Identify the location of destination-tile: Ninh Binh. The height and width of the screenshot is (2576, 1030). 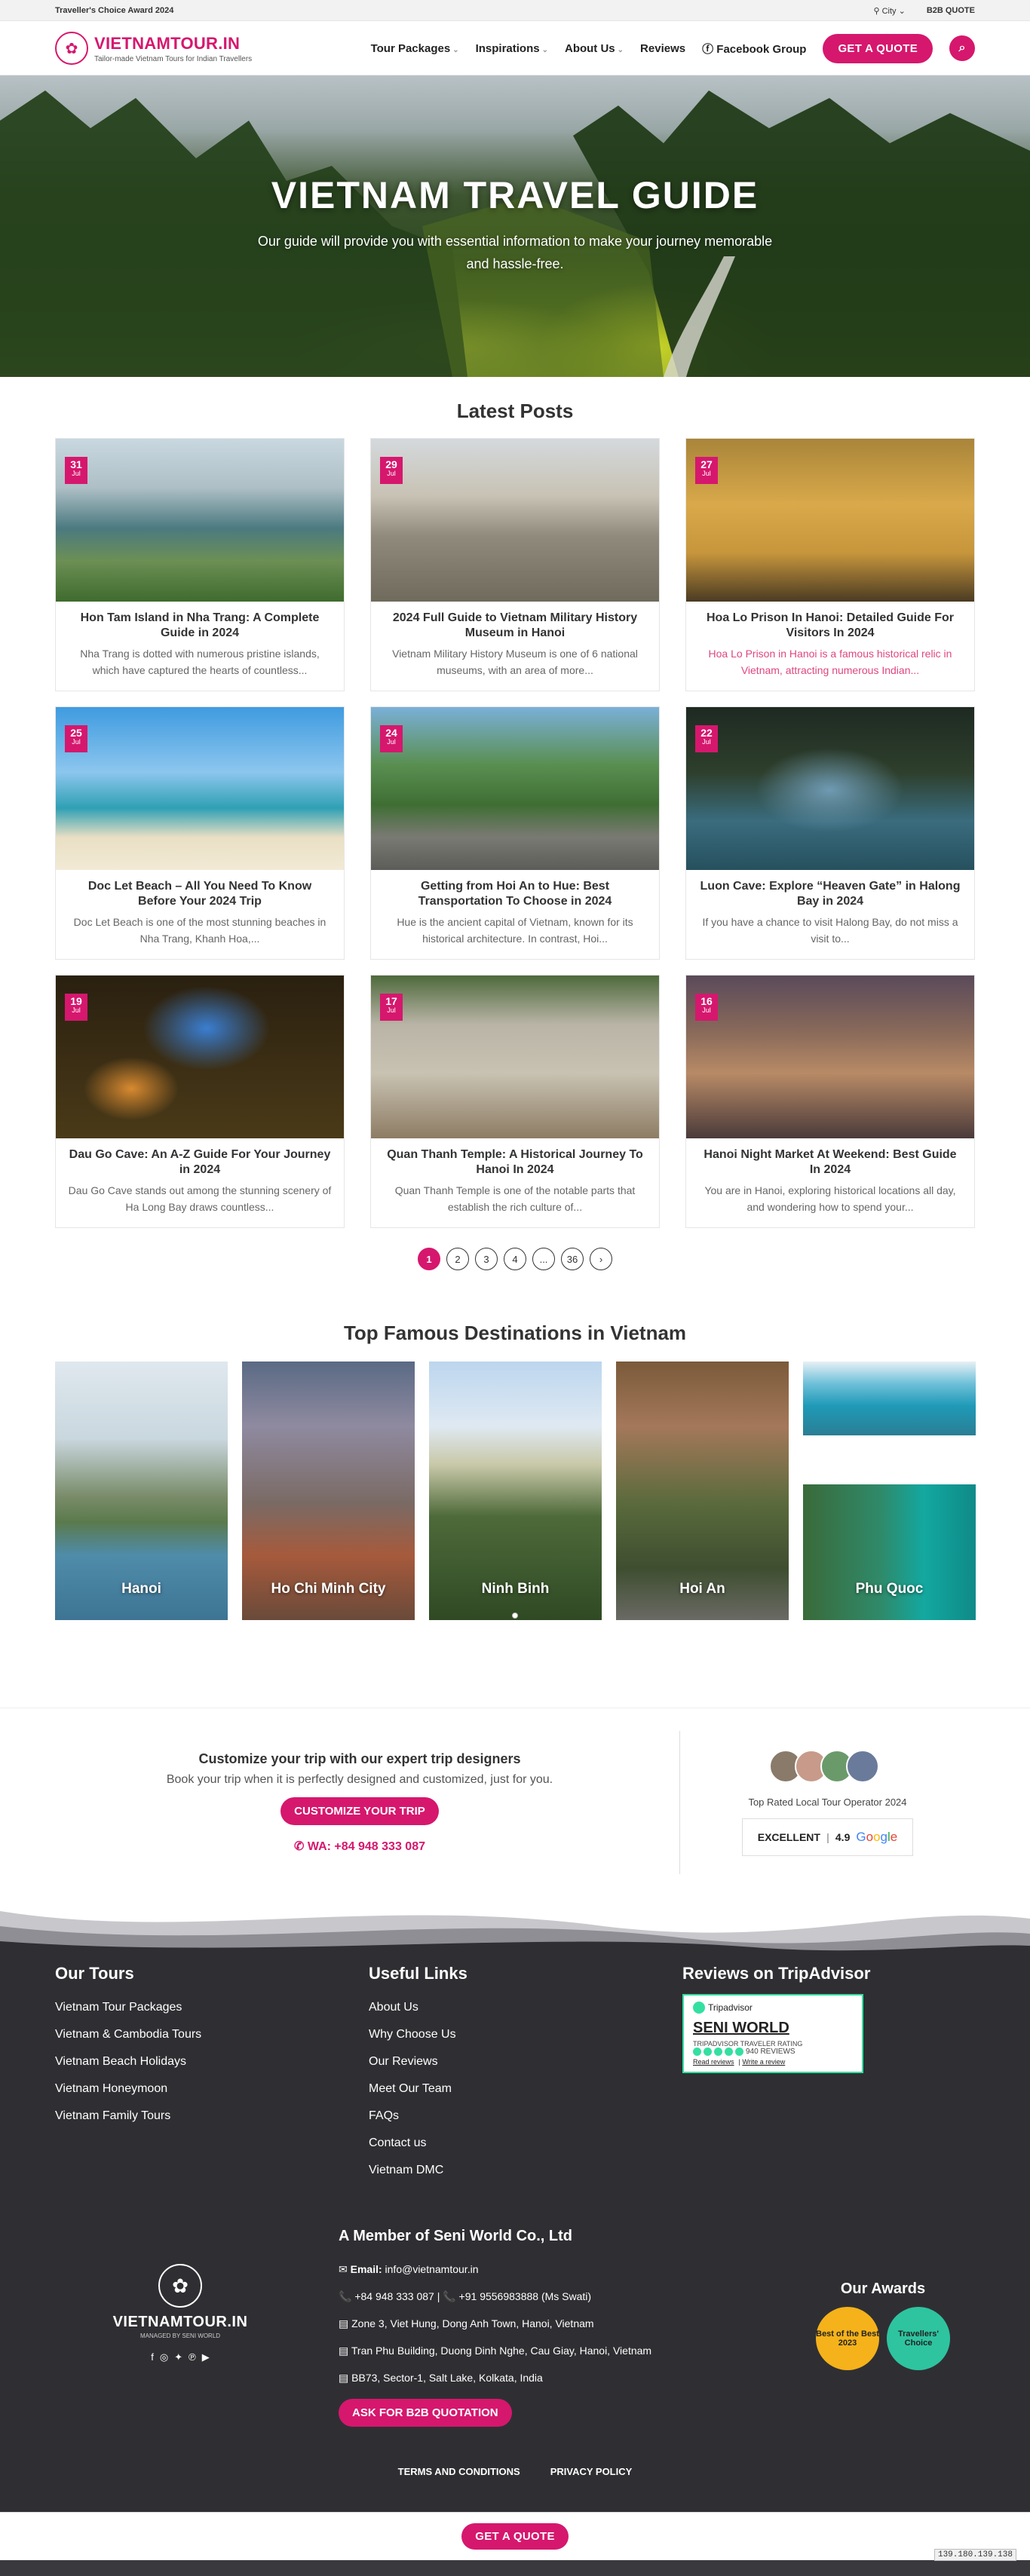
(515, 1491).